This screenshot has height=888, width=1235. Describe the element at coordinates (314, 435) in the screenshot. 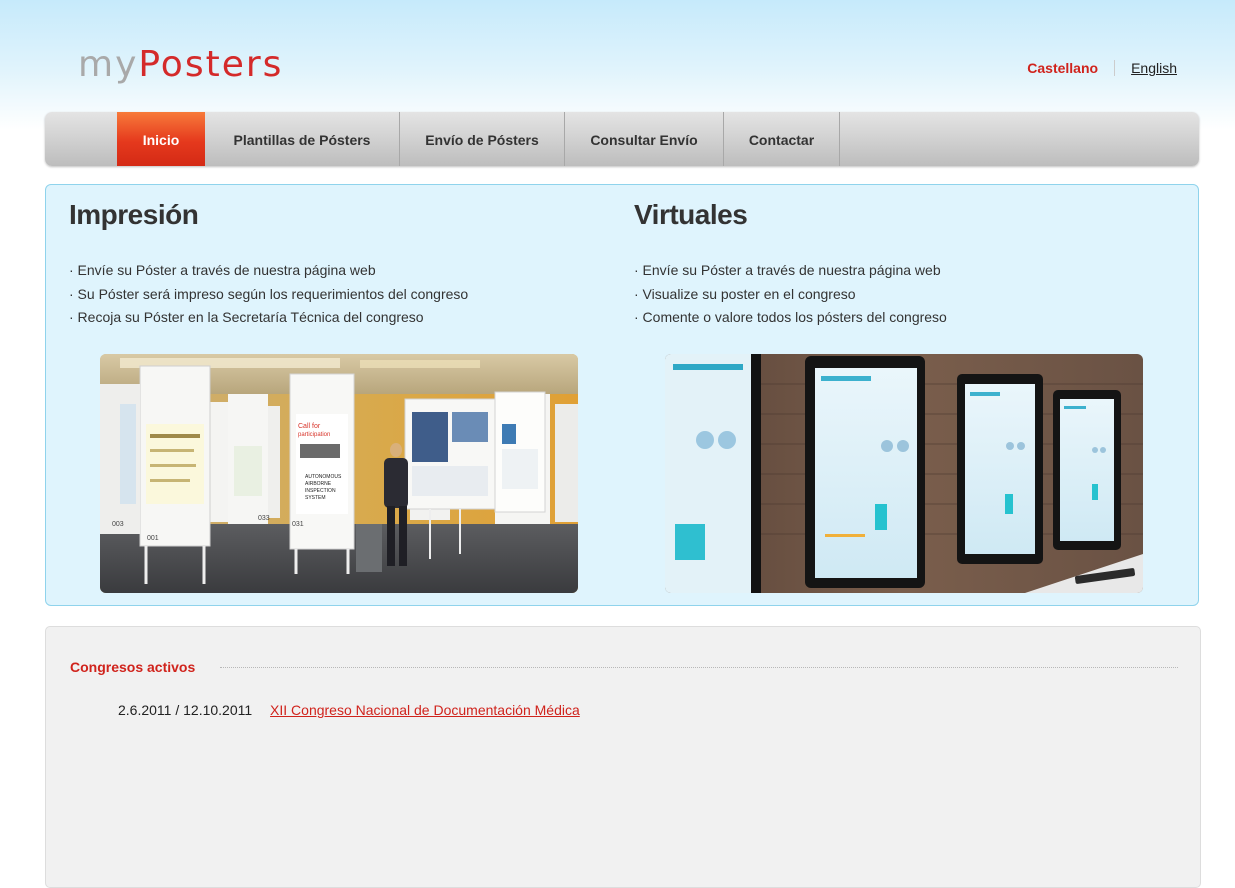

I see `call-label-2: participation` at that location.